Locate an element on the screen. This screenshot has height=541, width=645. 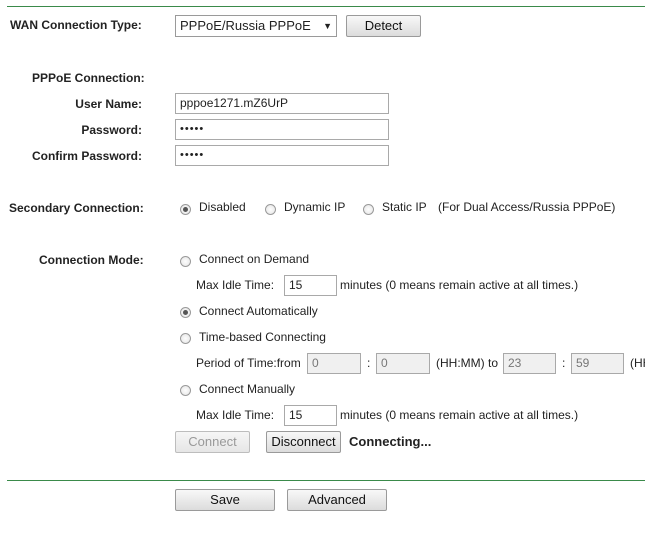
secondary-disabled-radio is located at coordinates (185, 209).